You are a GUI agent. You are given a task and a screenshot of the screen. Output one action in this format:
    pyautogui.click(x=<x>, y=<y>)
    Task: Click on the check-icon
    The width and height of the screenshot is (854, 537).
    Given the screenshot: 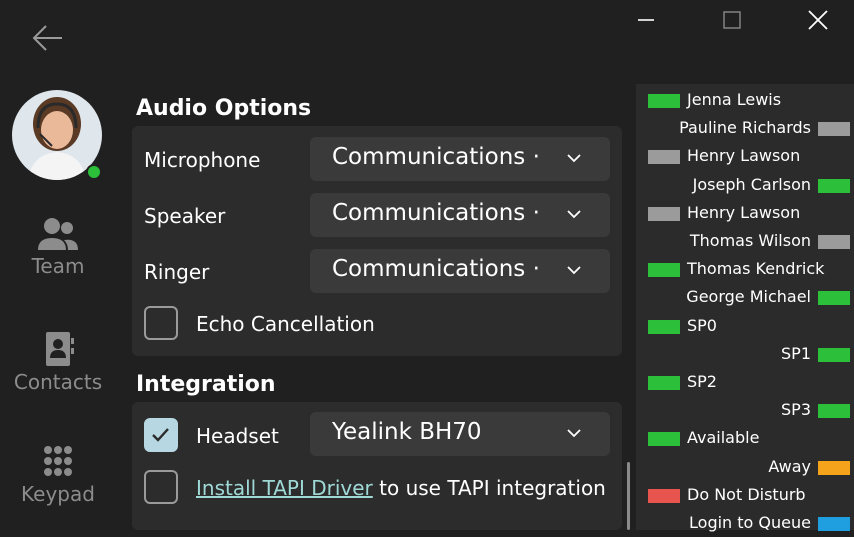 What is the action you would take?
    pyautogui.click(x=160, y=435)
    